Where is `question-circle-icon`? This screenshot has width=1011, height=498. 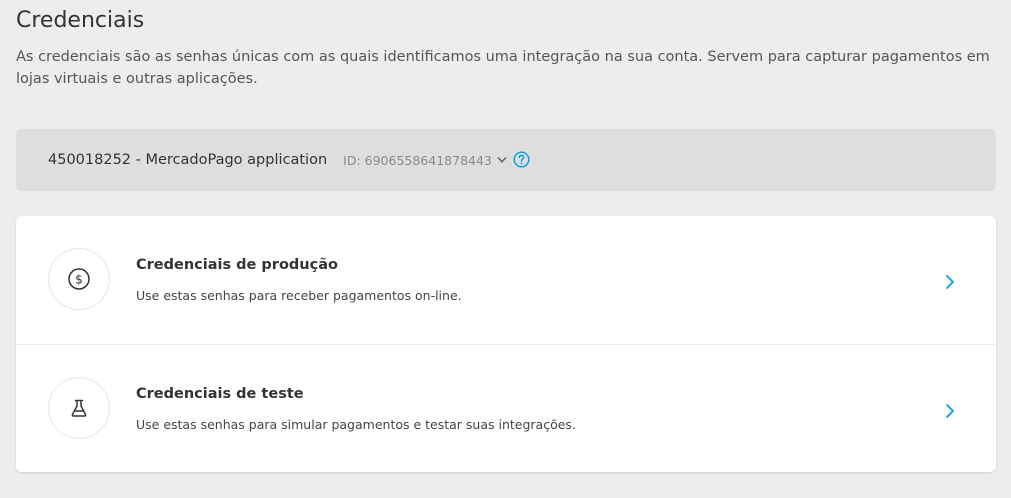 question-circle-icon is located at coordinates (521, 159).